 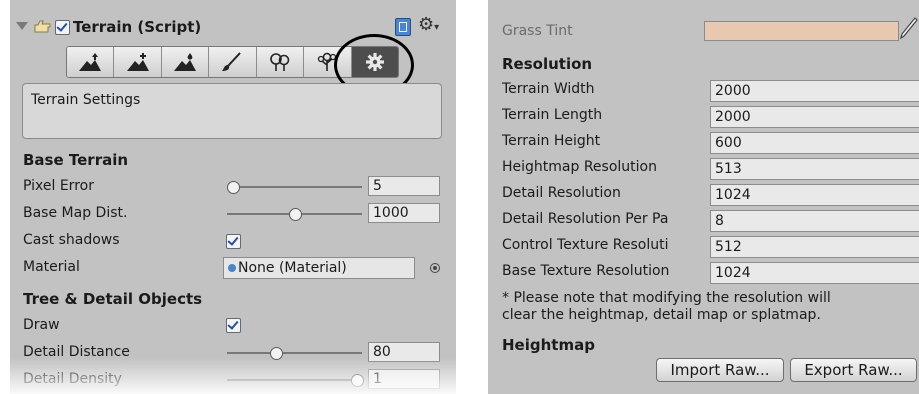 I want to click on mountain-drop-icon, so click(x=185, y=62).